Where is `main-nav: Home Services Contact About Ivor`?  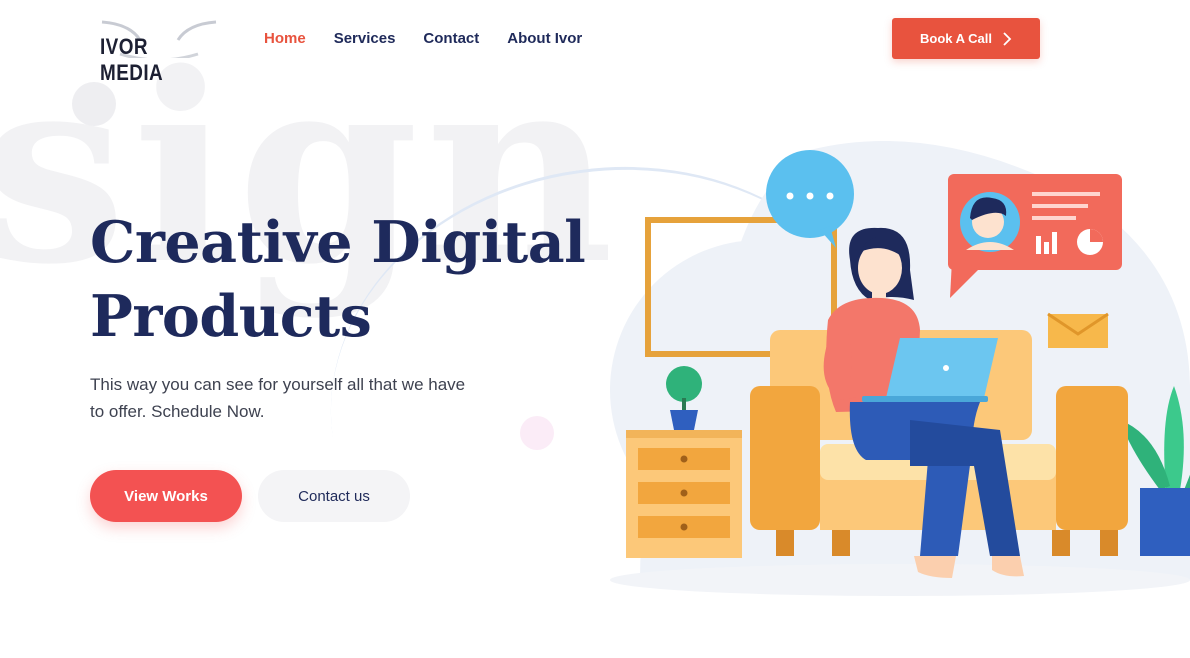
main-nav: Home Services Contact About Ivor is located at coordinates (423, 38).